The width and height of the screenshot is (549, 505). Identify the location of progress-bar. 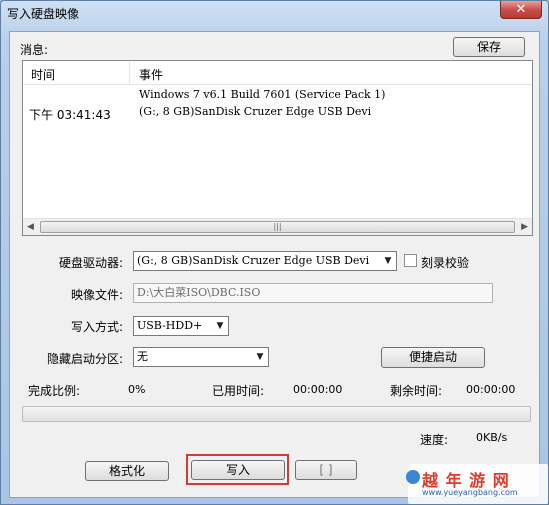
(276, 414).